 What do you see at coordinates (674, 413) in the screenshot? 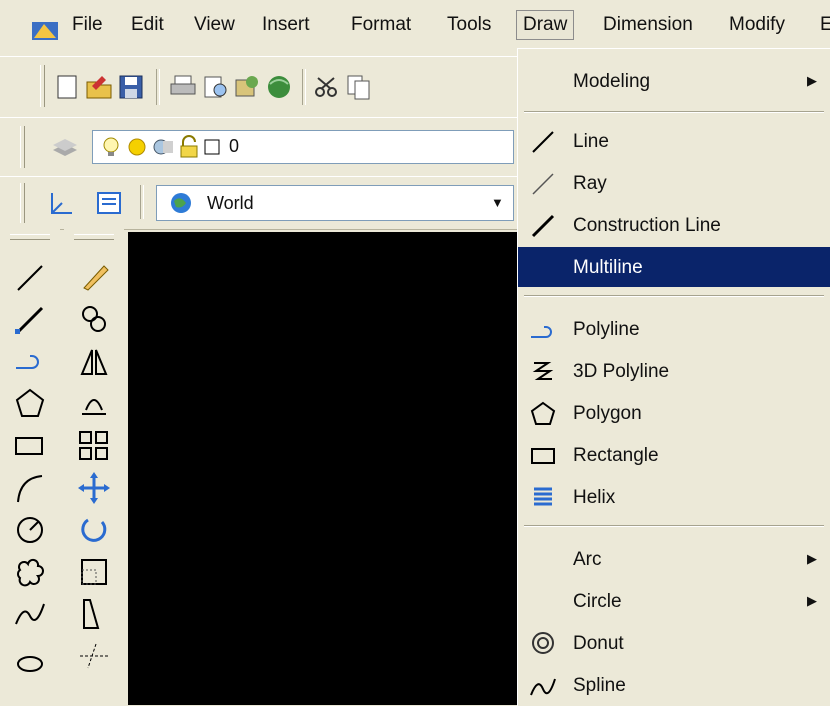
I see `menu-item-polygon: Polygon` at bounding box center [674, 413].